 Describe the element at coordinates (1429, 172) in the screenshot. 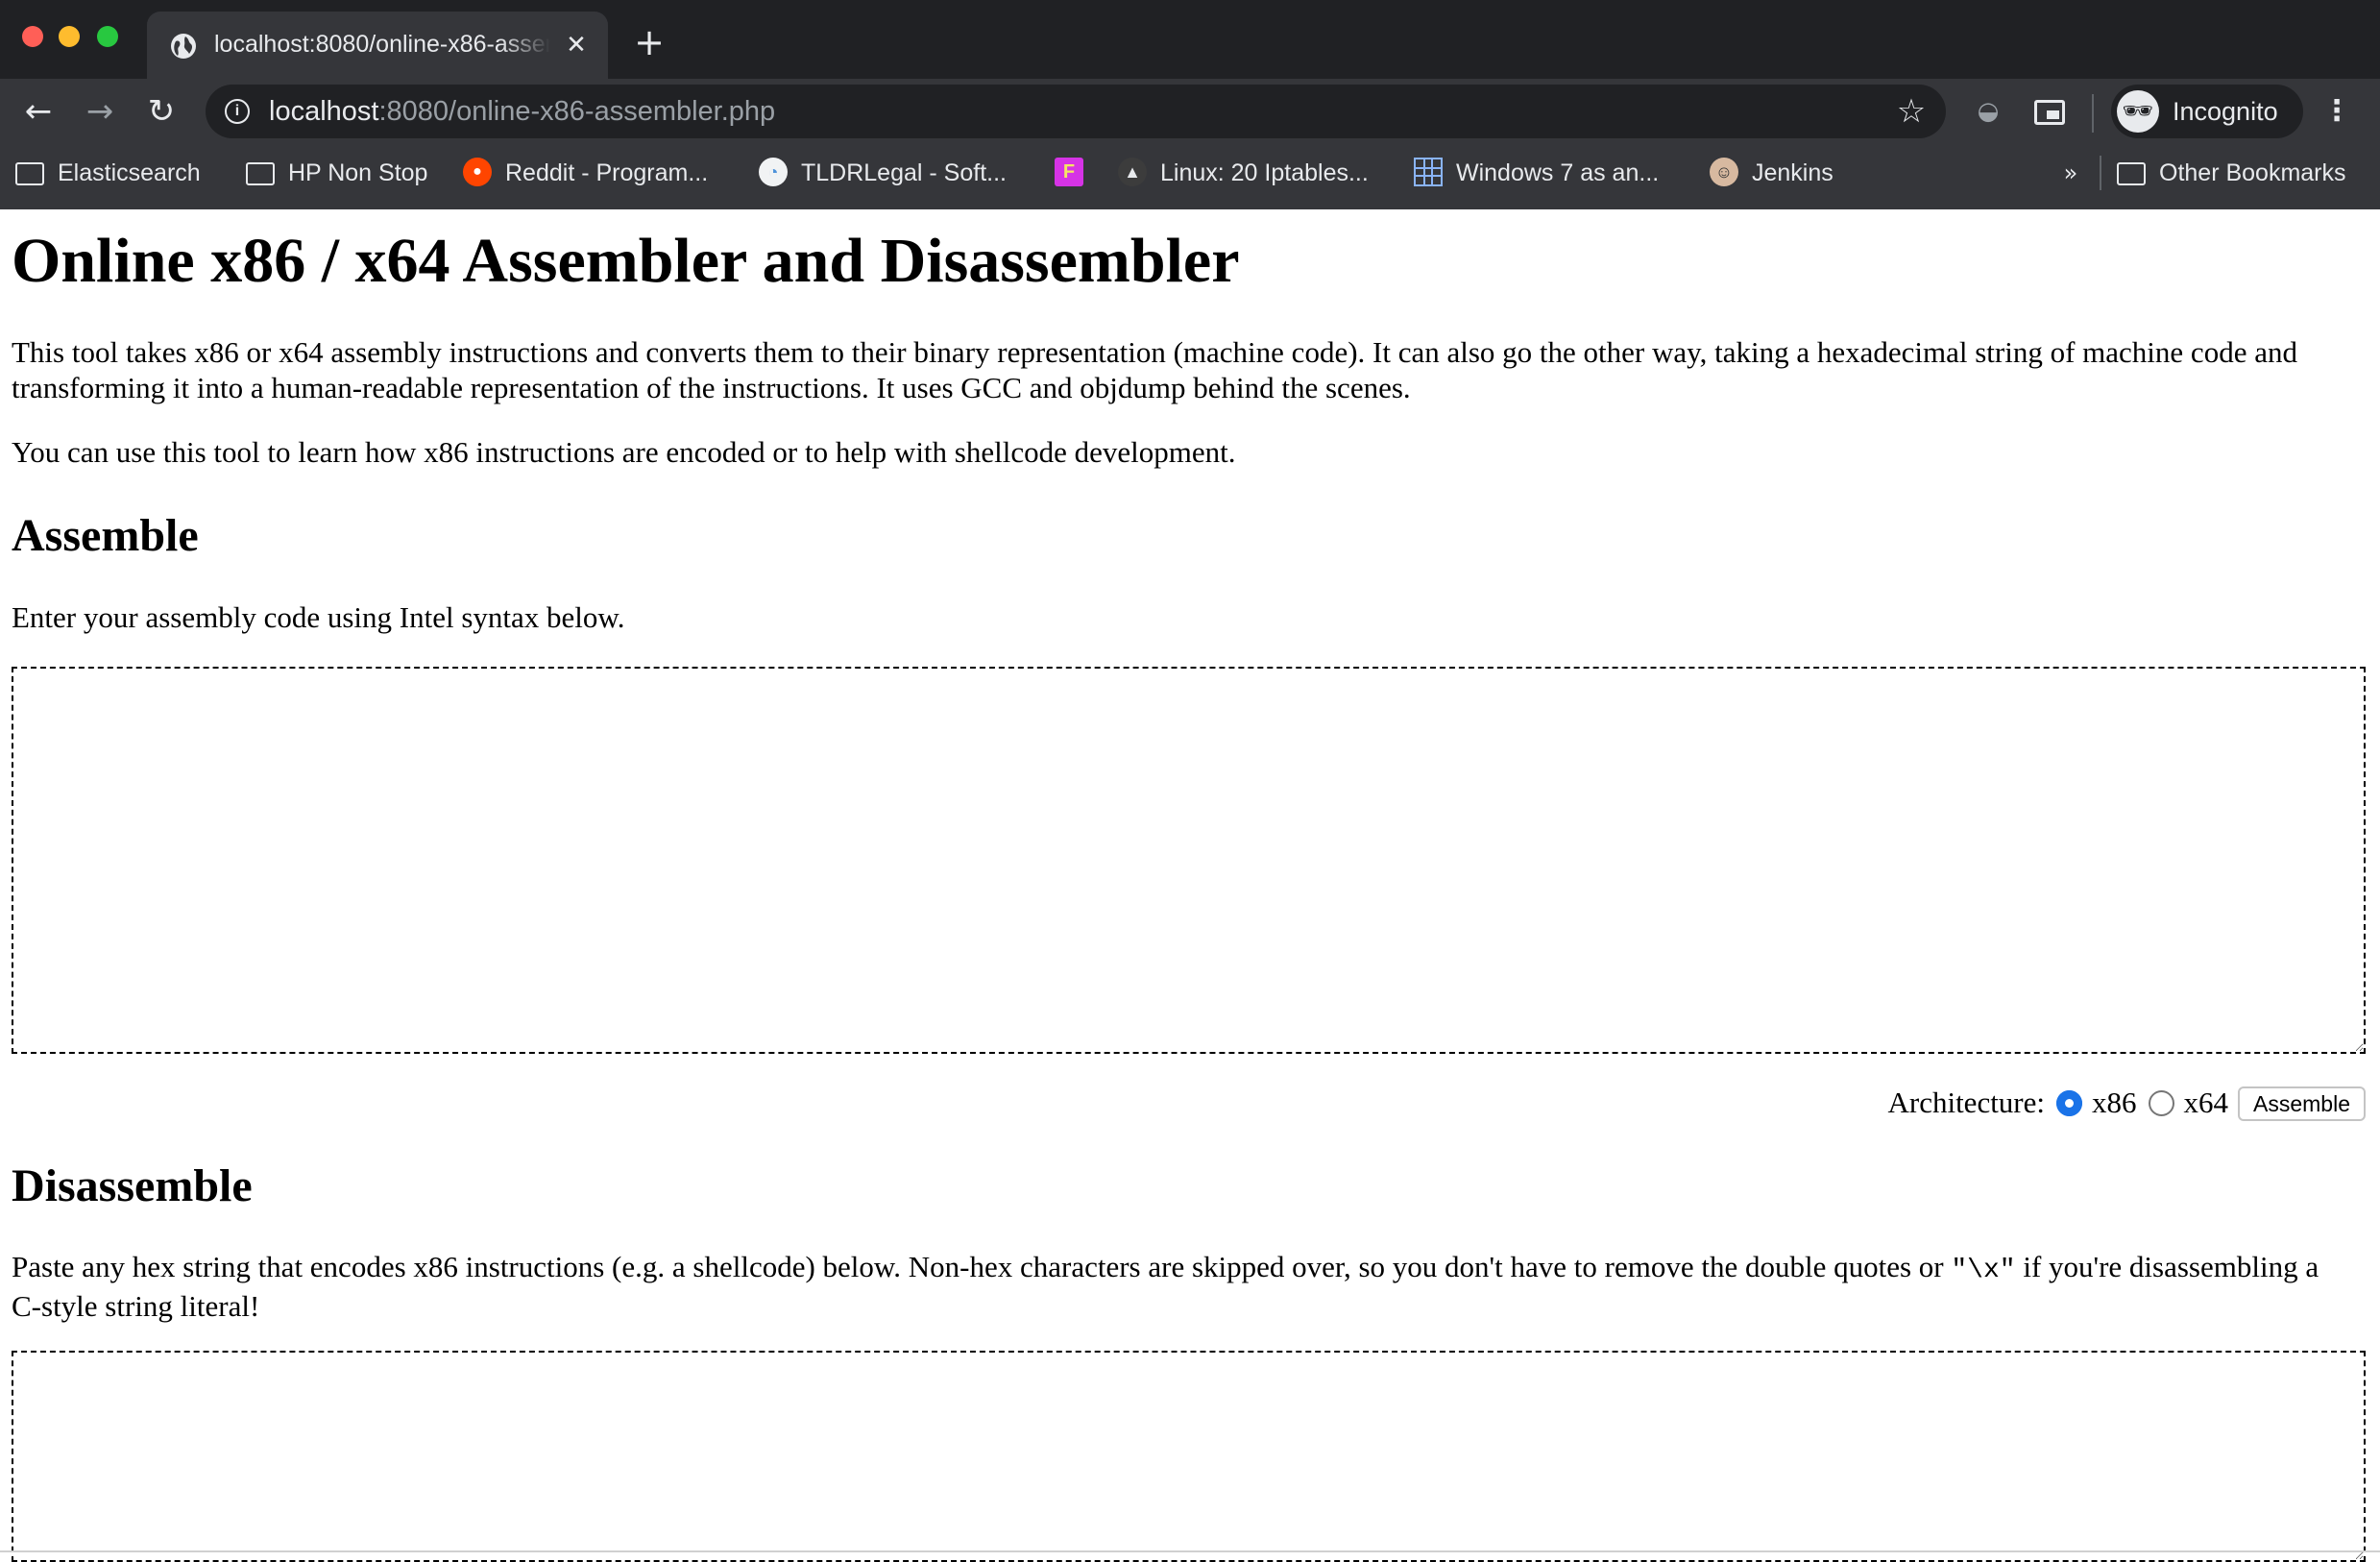

I see `grid-icon` at that location.